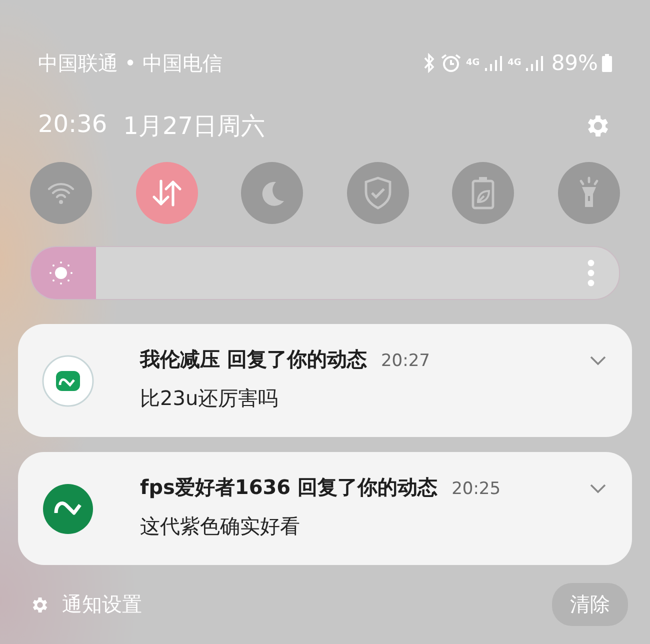 This screenshot has height=644, width=650. Describe the element at coordinates (61, 273) in the screenshot. I see `sun-icon` at that location.